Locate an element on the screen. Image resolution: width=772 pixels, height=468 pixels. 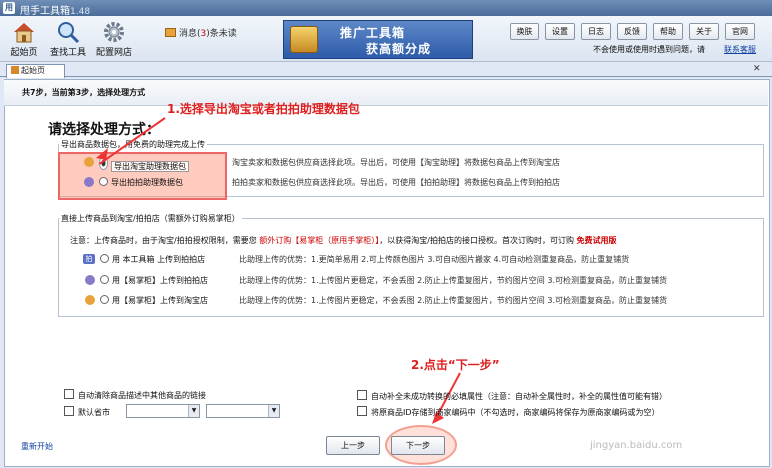
watermark: jingyan.baidu.com is located at coordinates (636, 445).